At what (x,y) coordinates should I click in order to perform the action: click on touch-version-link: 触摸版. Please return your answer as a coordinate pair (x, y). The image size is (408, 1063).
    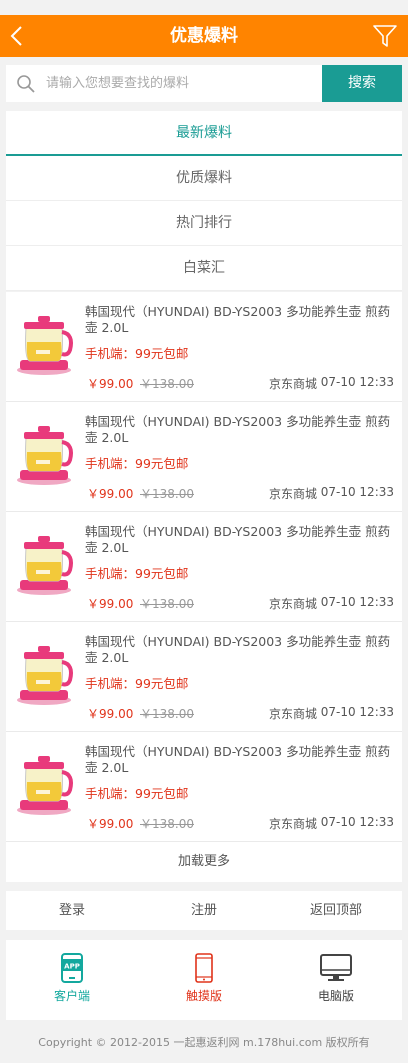
    Looking at the image, I should click on (204, 980).